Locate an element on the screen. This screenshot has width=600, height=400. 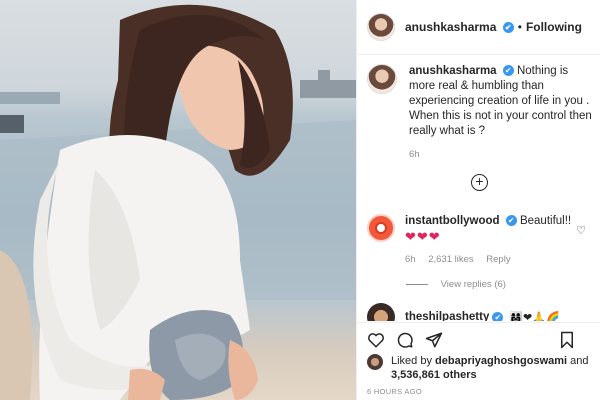
share-icon is located at coordinates (434, 340).